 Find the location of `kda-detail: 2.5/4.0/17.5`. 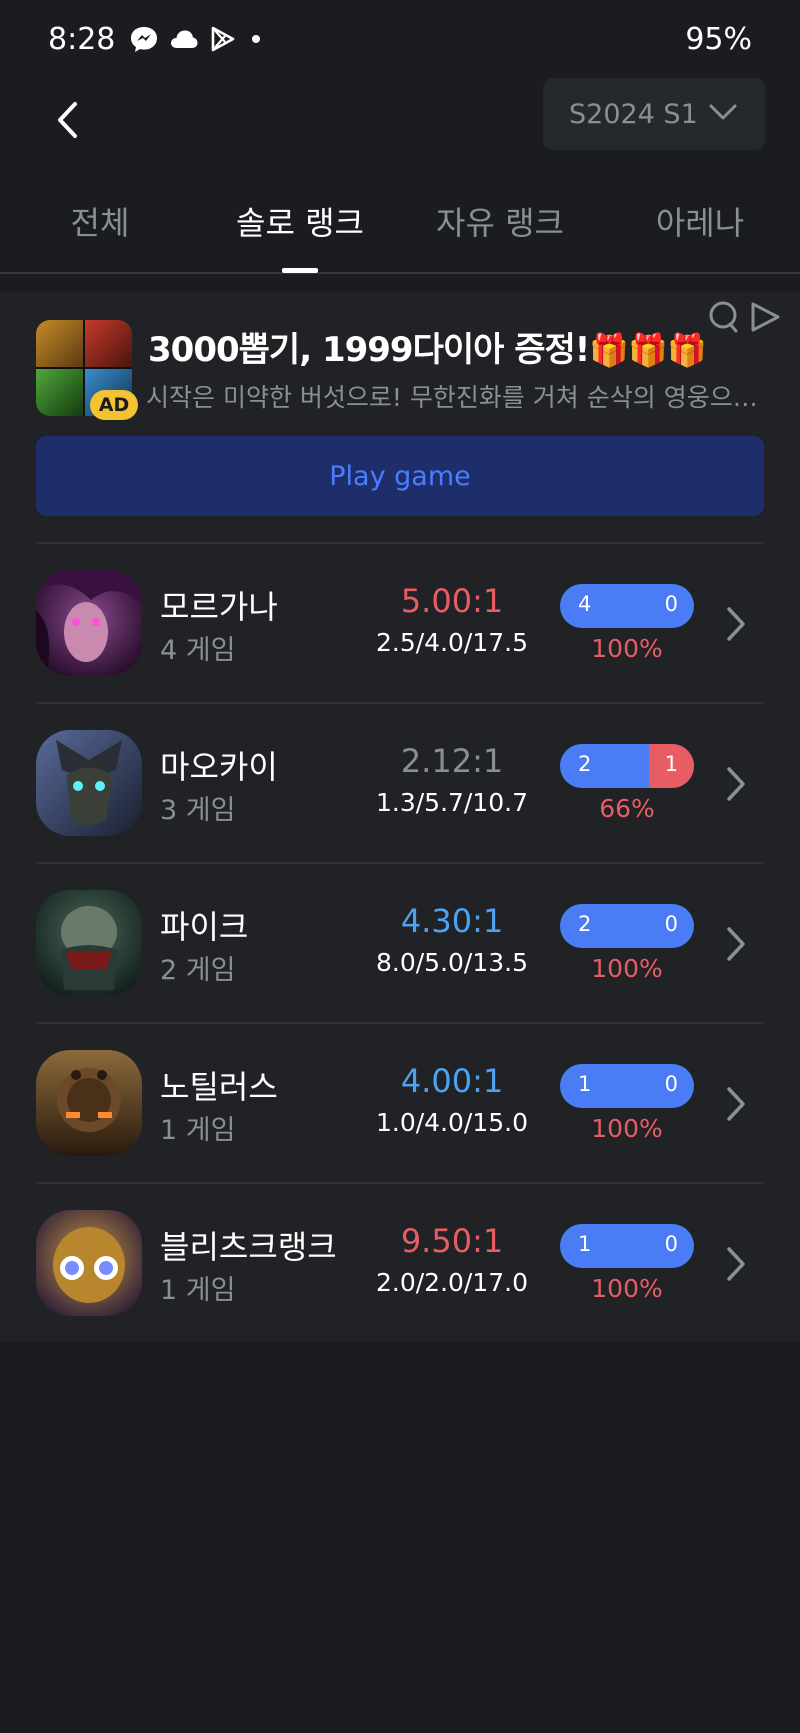

kda-detail: 2.5/4.0/17.5 is located at coordinates (452, 642).